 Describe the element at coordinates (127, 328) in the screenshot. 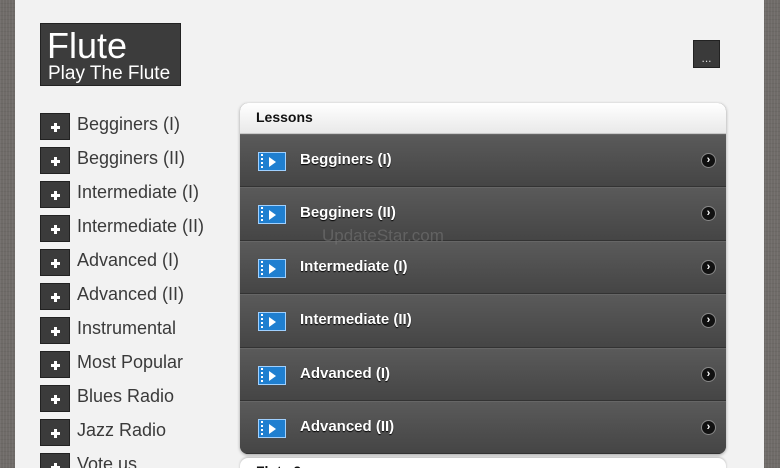

I see `sidebar-item-label: Instrumental` at that location.